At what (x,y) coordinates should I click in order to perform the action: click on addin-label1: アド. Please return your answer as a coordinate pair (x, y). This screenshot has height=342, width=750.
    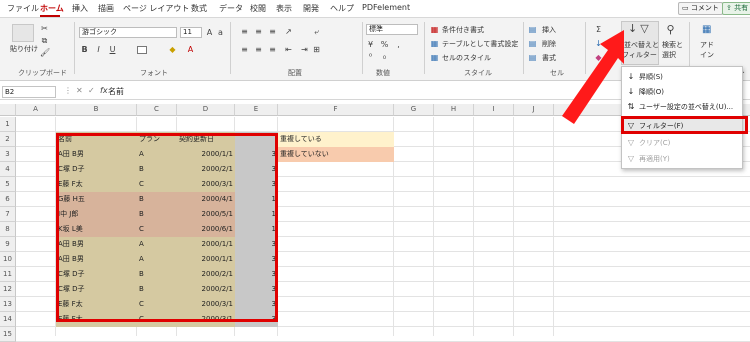
    Looking at the image, I should click on (707, 45).